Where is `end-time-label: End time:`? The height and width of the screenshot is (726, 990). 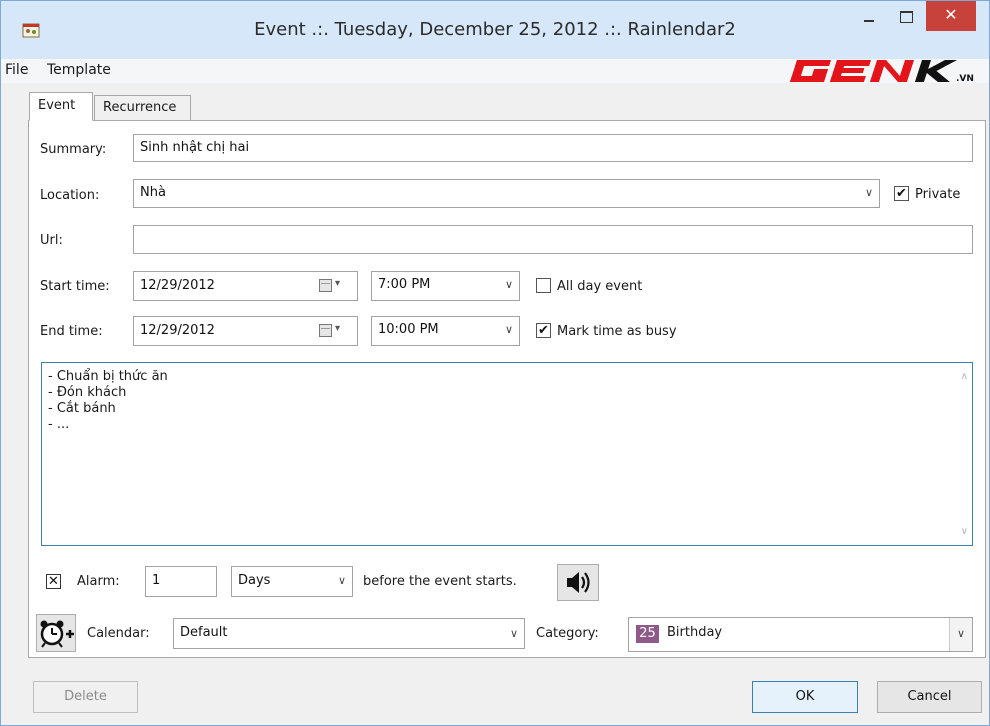
end-time-label: End time: is located at coordinates (71, 331).